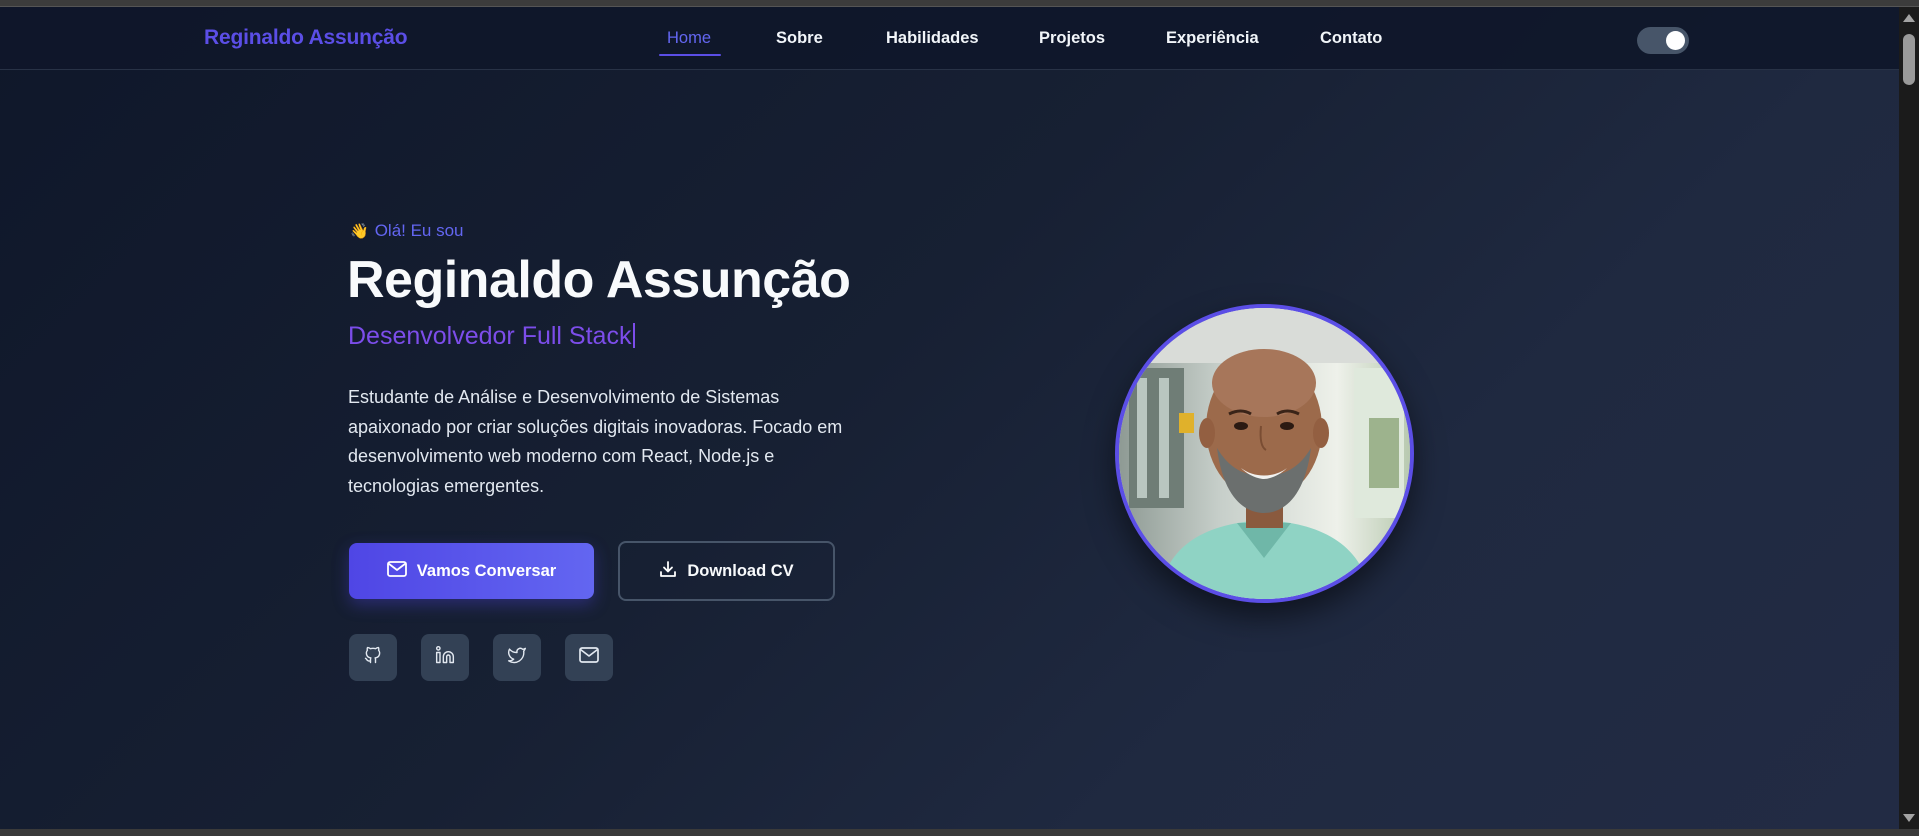 This screenshot has height=836, width=1919. I want to click on greeting-text: Olá! Eu sou, so click(419, 230).